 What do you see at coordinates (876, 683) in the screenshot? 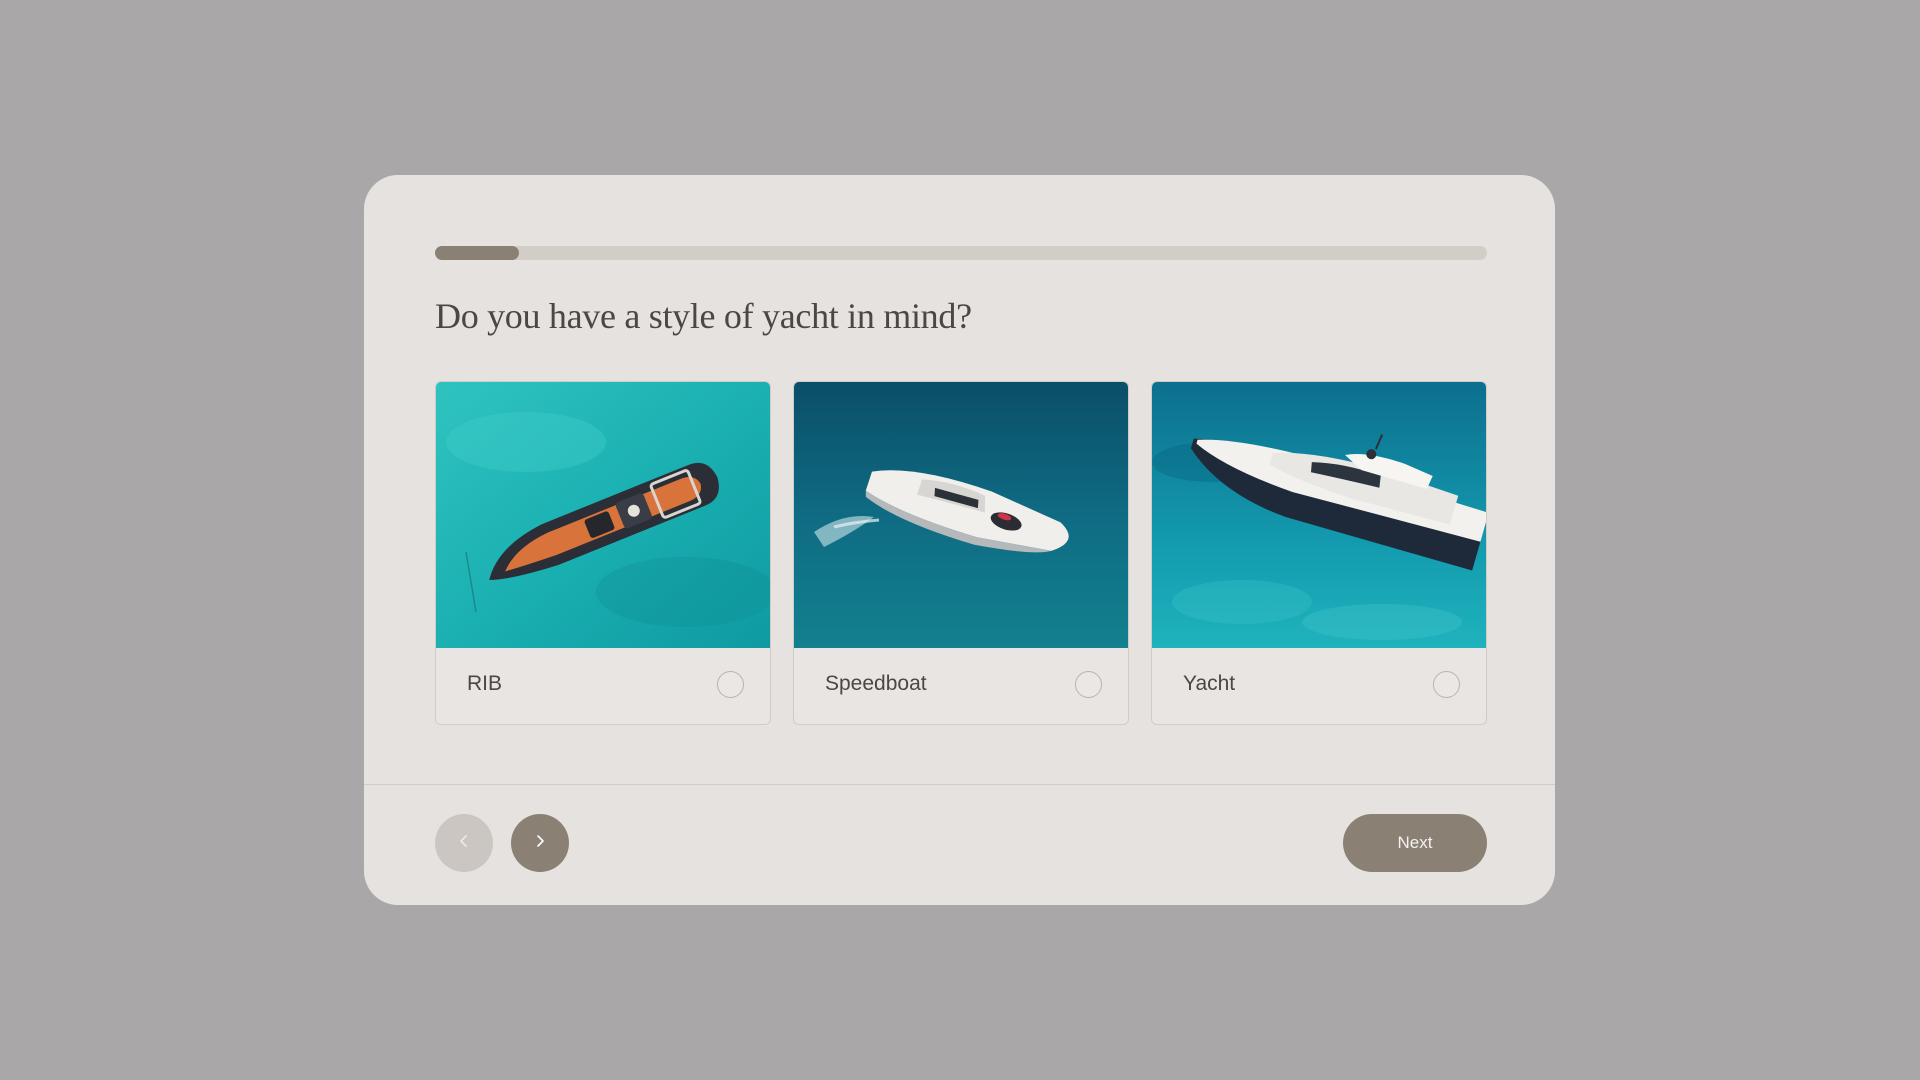
I see `option-label: Speedboat` at bounding box center [876, 683].